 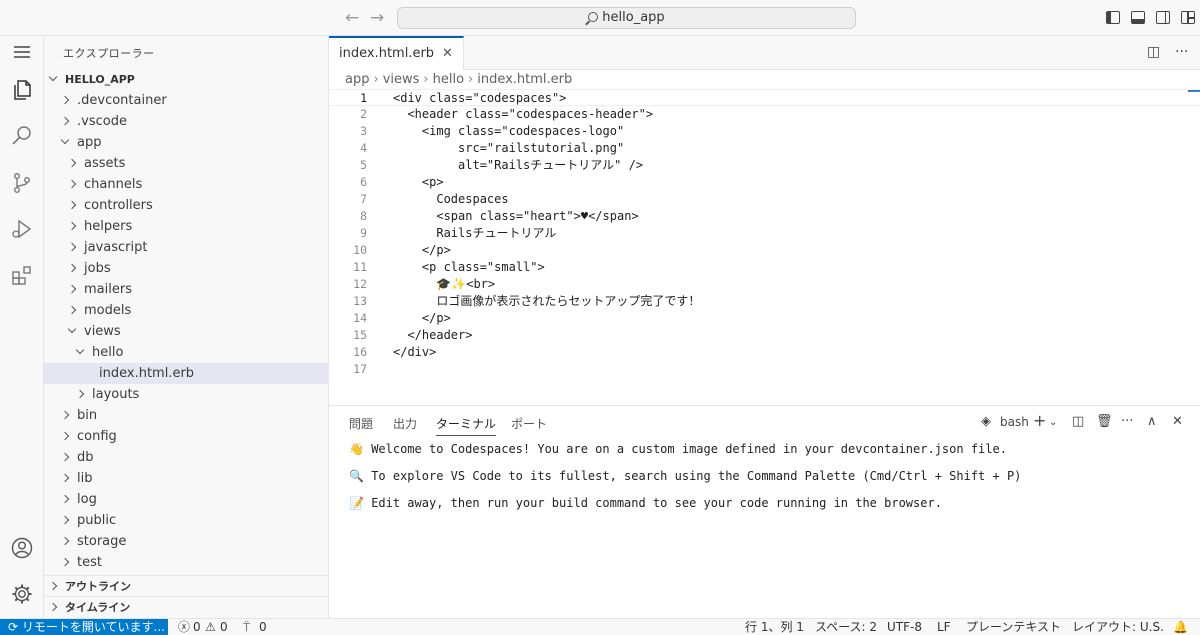 I want to click on toggle-primary-sidebar-icon, so click(x=1113, y=17).